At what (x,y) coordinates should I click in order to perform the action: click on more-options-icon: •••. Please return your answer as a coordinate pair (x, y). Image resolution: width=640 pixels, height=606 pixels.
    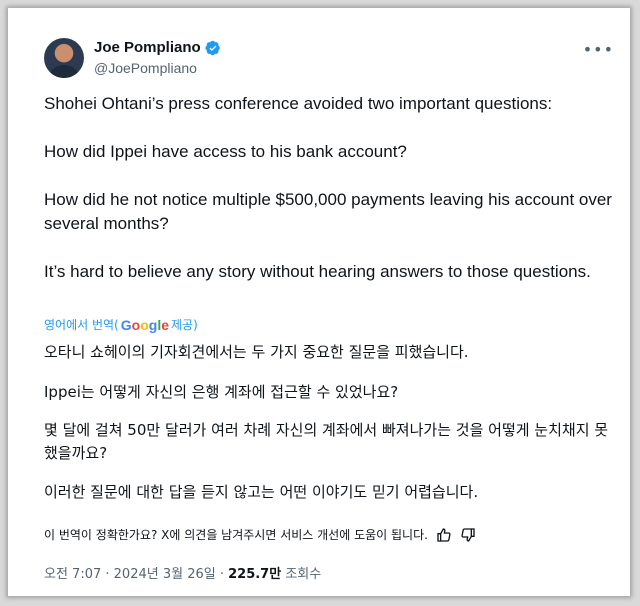
    Looking at the image, I should click on (598, 49).